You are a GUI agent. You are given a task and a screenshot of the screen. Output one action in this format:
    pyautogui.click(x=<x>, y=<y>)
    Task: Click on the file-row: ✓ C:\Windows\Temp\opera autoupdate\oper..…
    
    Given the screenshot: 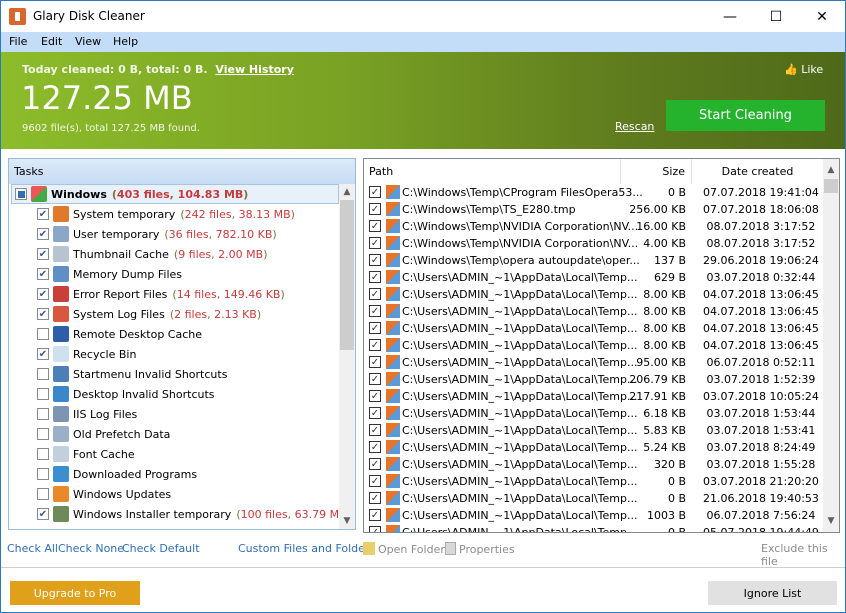 What is the action you would take?
    pyautogui.click(x=594, y=260)
    